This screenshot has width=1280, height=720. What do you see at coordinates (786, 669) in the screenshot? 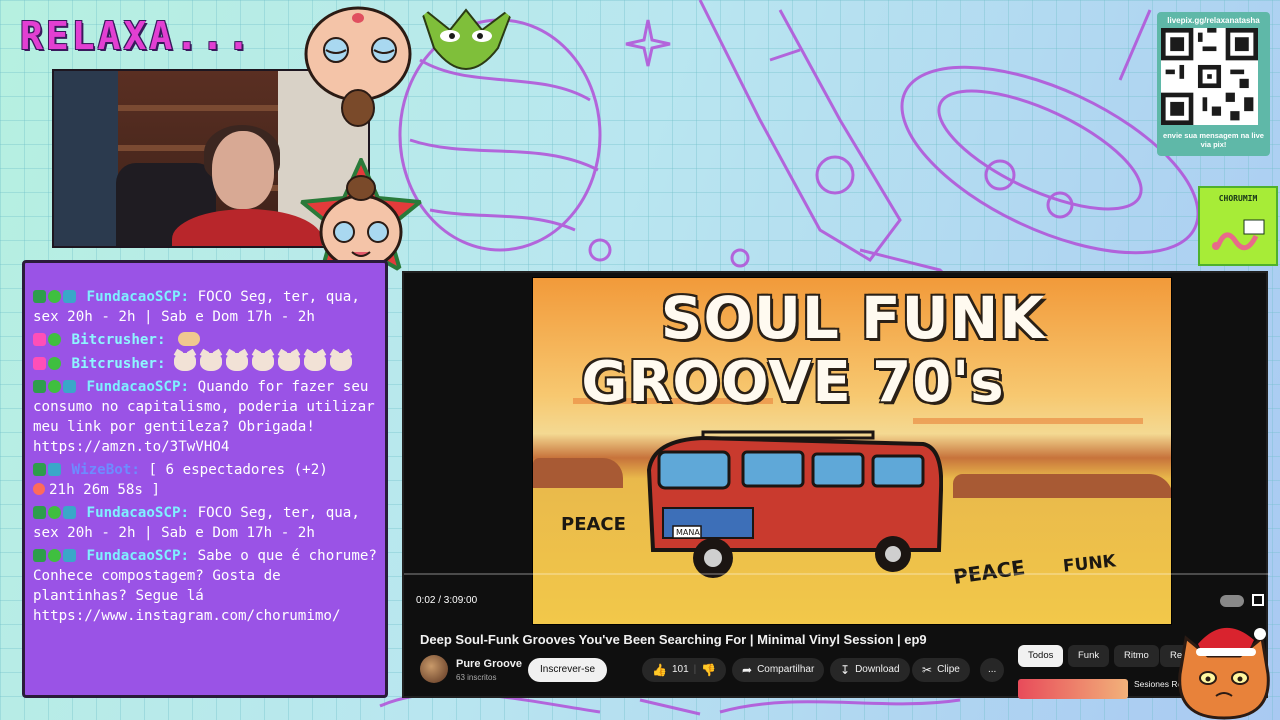
I see `share-label: Compartilhar` at bounding box center [786, 669].